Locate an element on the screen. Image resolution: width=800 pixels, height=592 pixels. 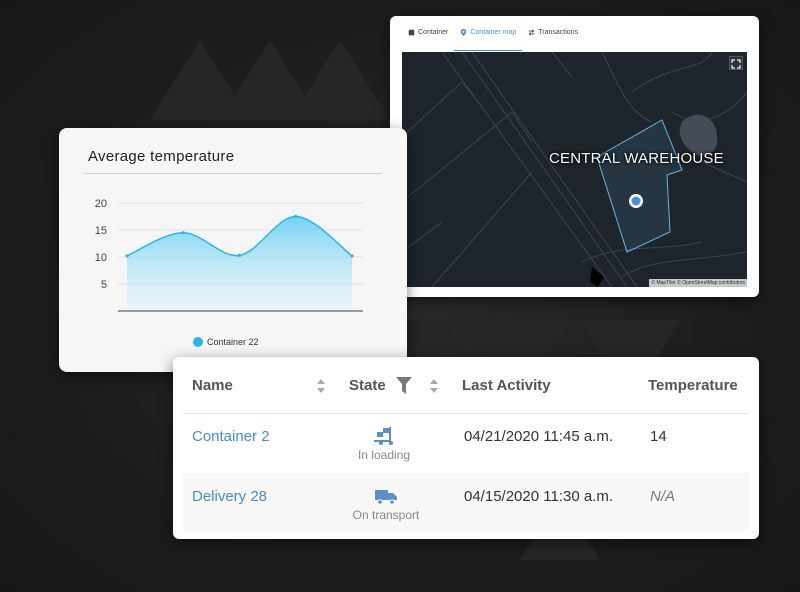
y-tick-label: 5 is located at coordinates (104, 285).